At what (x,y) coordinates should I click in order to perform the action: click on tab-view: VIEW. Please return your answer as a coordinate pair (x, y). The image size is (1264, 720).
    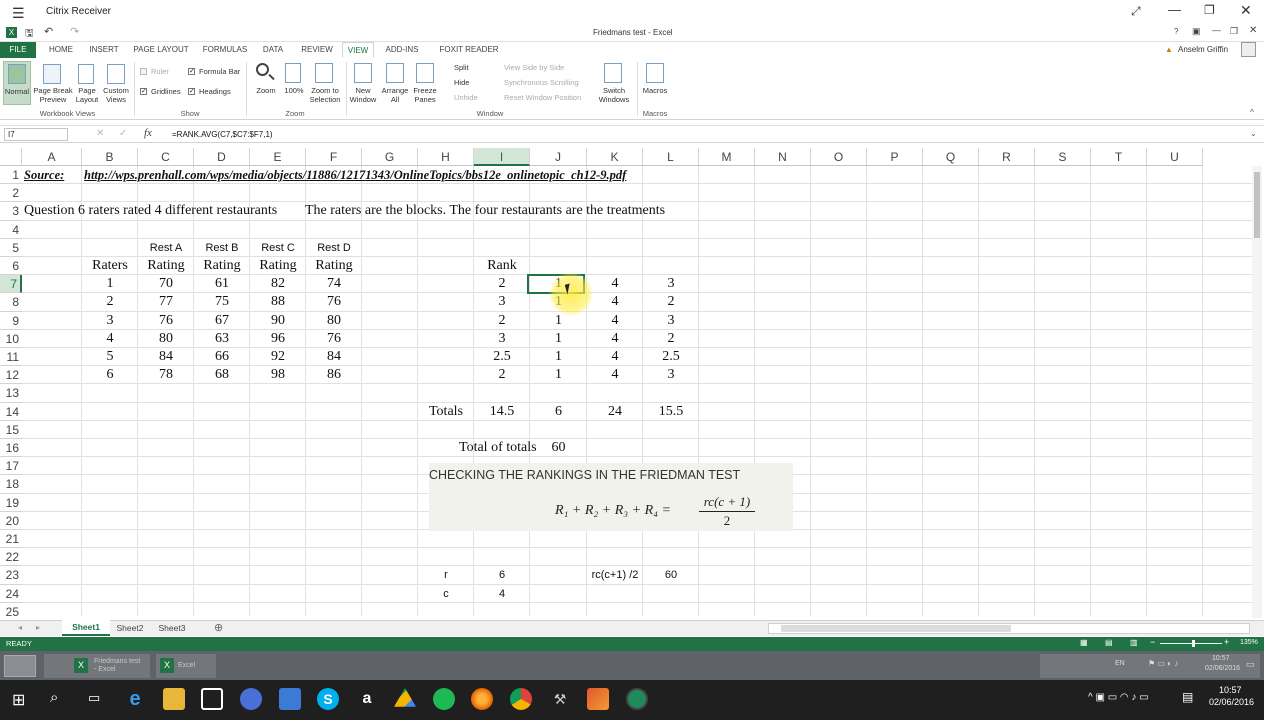
    Looking at the image, I should click on (358, 50).